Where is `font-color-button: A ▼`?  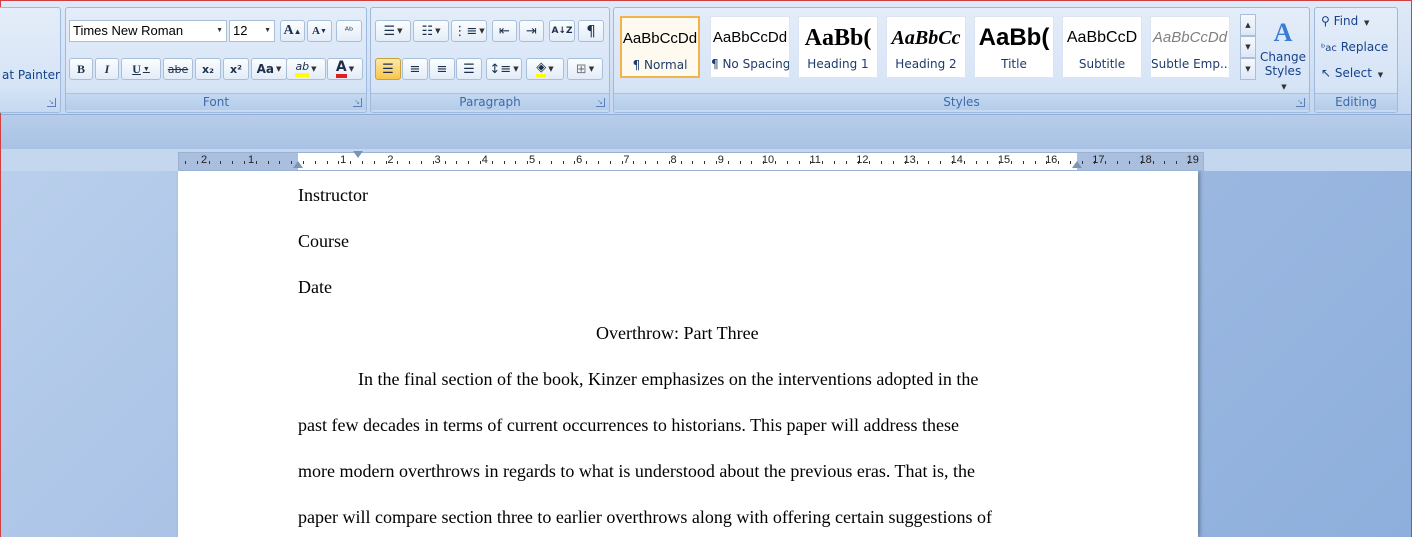
font-color-button: A ▼ is located at coordinates (345, 69).